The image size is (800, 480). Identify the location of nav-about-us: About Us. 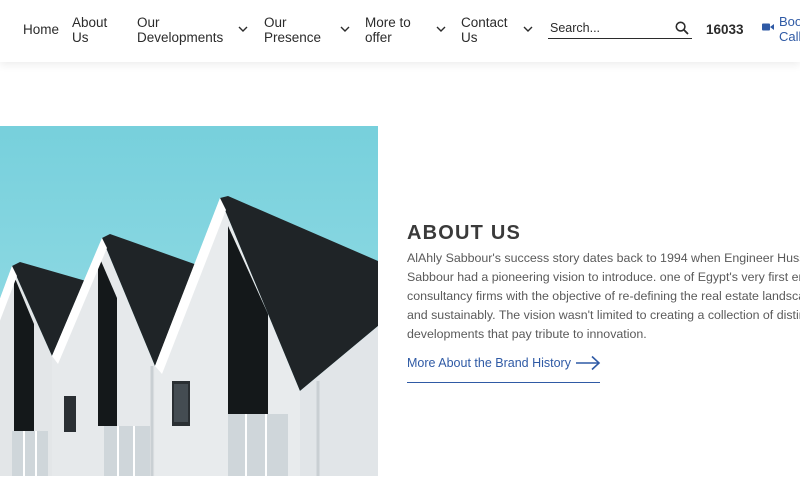
(89, 30).